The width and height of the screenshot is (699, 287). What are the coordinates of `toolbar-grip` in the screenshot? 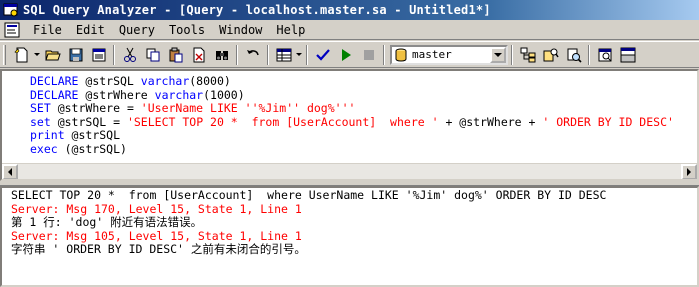 It's located at (4, 54).